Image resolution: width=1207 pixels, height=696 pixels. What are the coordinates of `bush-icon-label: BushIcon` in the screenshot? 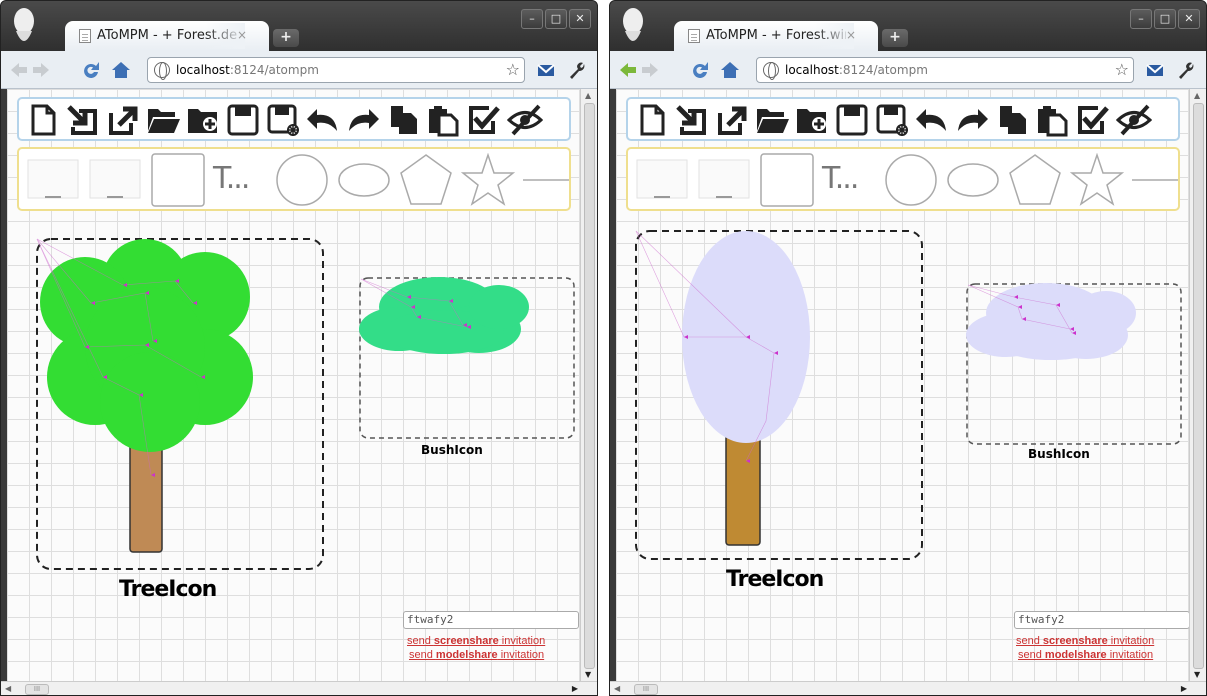 It's located at (1059, 454).